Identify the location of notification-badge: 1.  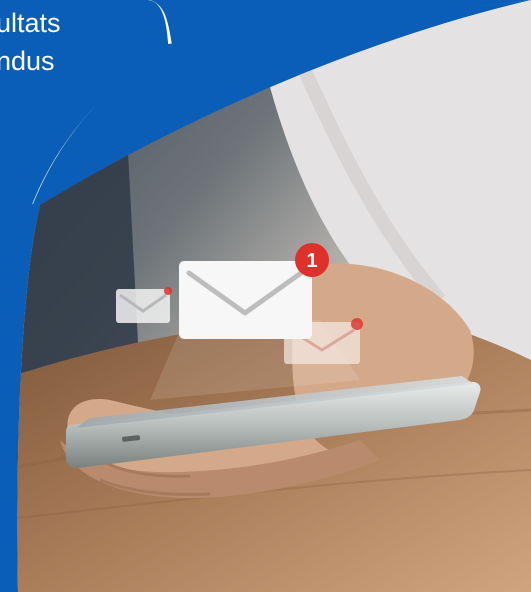
(312, 260).